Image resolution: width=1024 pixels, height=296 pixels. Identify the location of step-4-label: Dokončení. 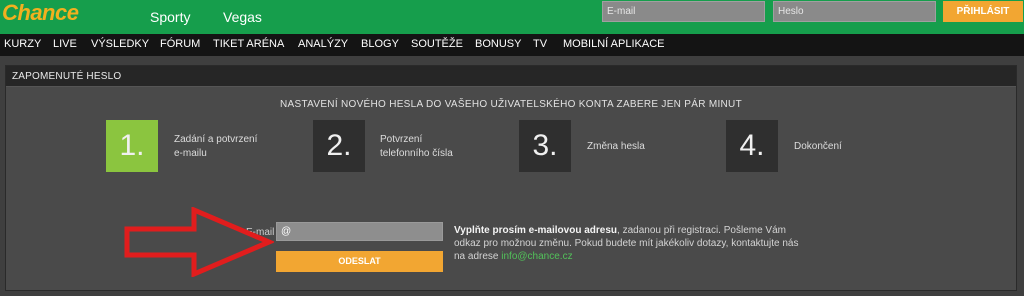
(818, 146).